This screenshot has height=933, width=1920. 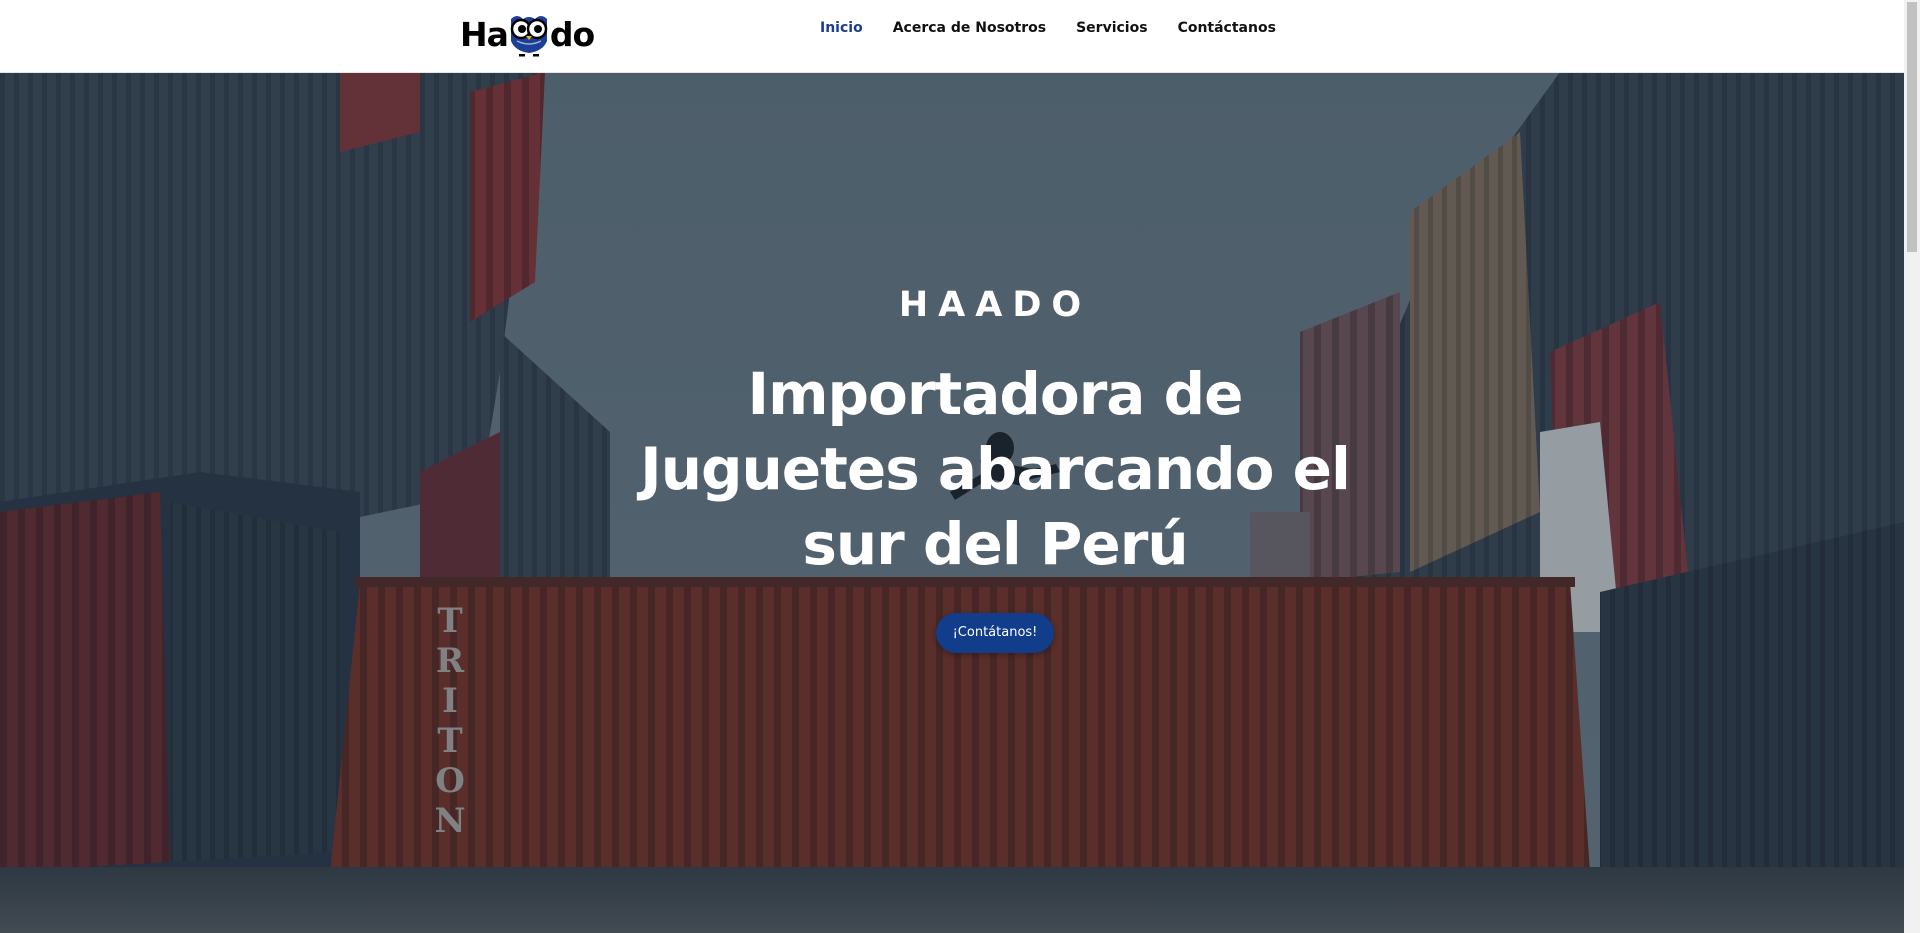 I want to click on nav-item-acerca: Acerca de Nosotros, so click(x=969, y=28).